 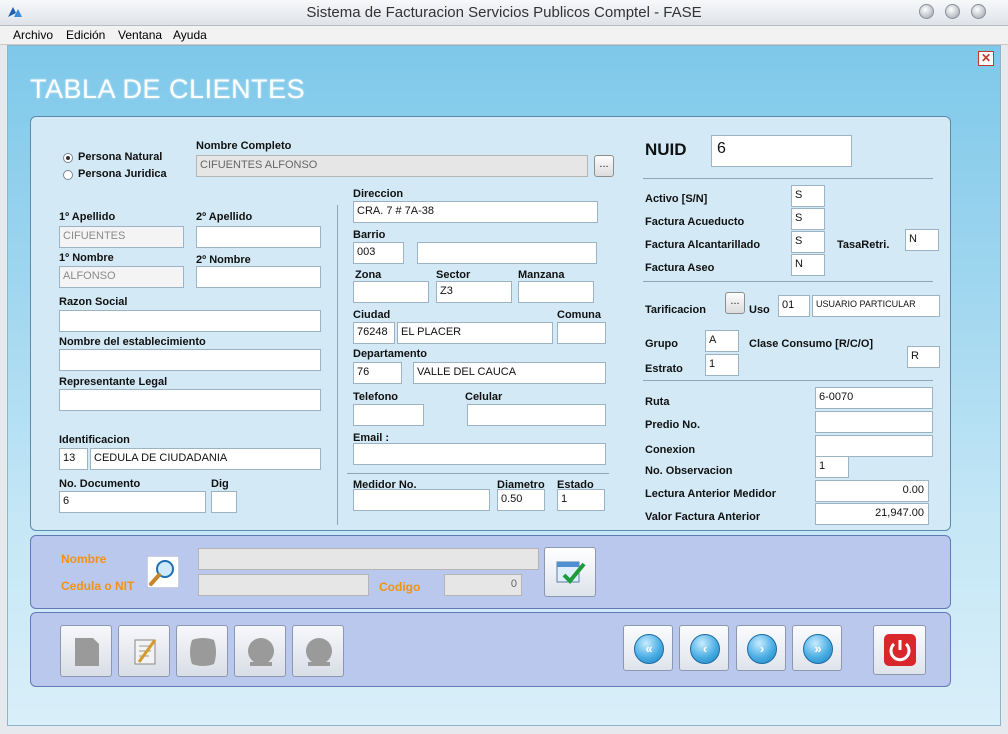 What do you see at coordinates (874, 446) in the screenshot?
I see `conexion-field` at bounding box center [874, 446].